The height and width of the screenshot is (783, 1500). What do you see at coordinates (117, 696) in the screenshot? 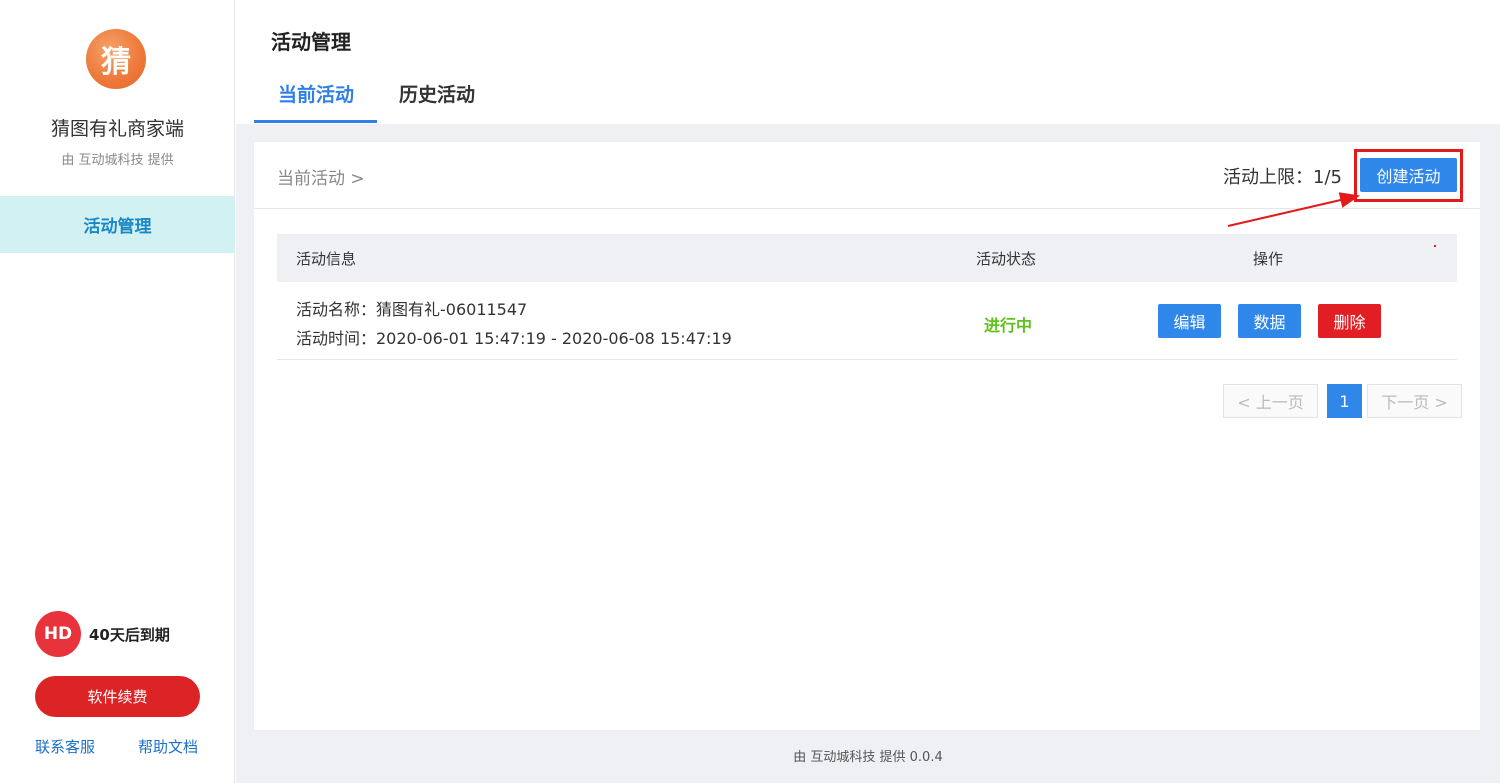
I see `renew-button: 软件续费` at bounding box center [117, 696].